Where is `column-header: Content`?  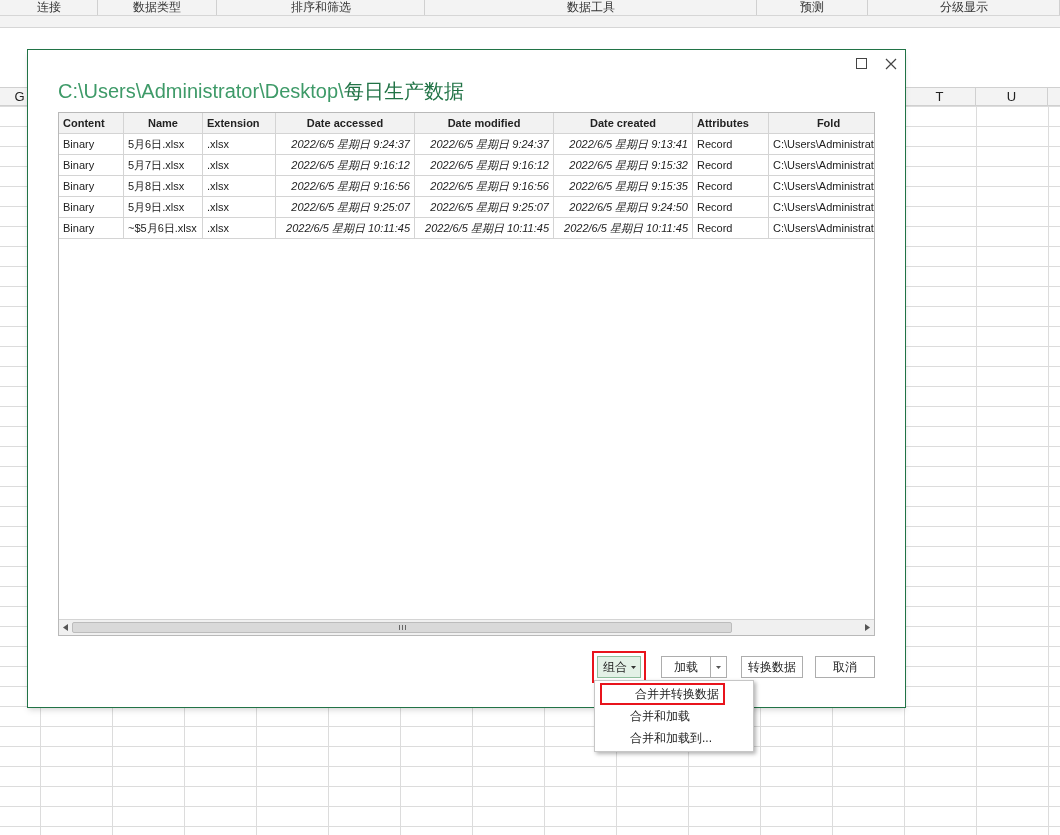
column-header: Content is located at coordinates (84, 123).